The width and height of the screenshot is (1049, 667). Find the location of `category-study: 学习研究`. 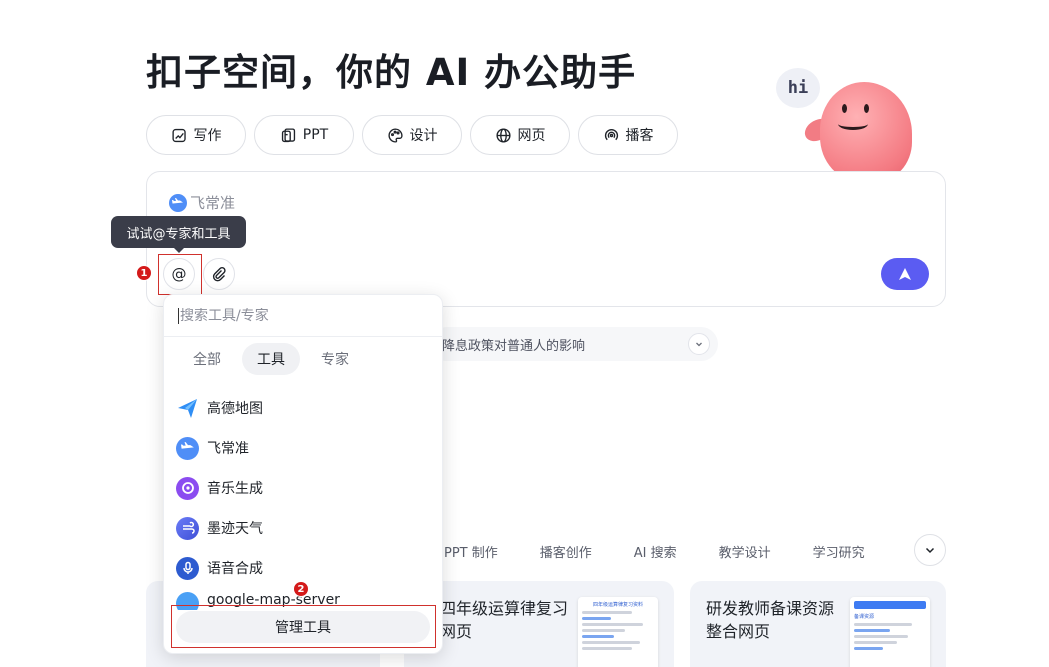

category-study: 学习研究 is located at coordinates (839, 551).